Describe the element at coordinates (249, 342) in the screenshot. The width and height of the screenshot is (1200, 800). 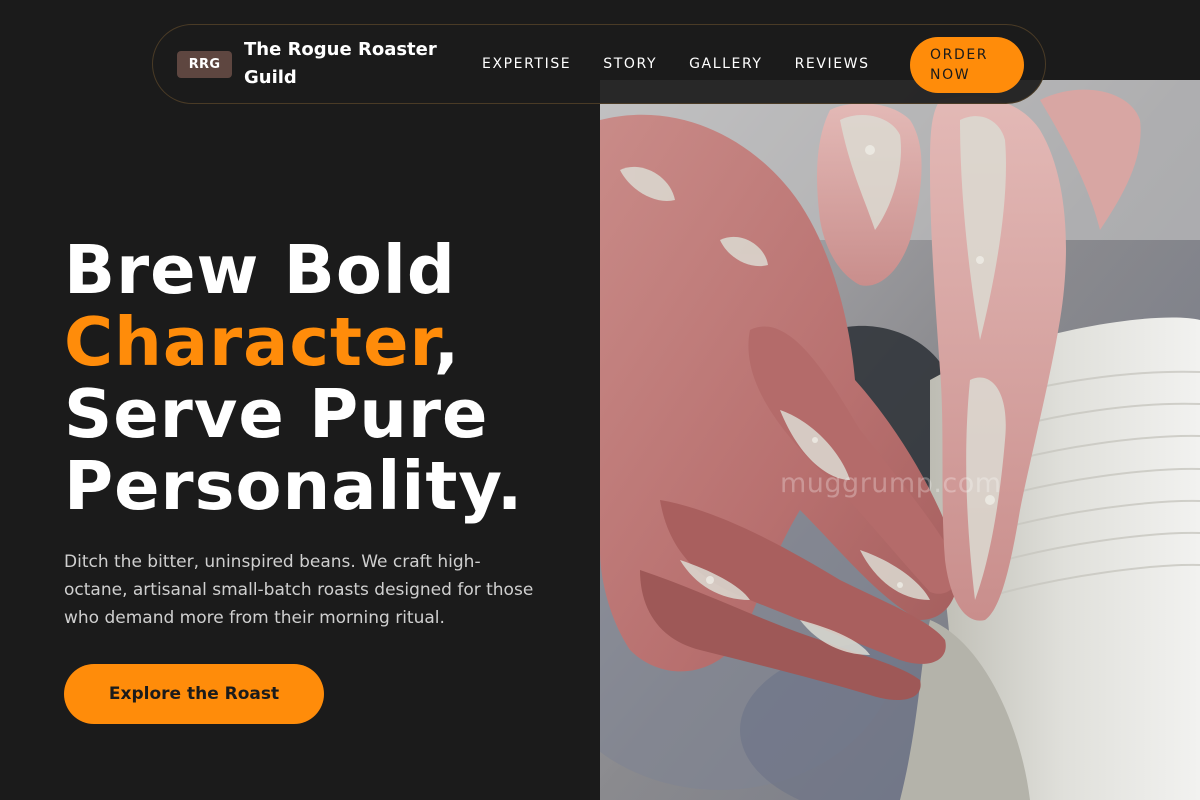
I see `headline-accent-word: Character` at that location.